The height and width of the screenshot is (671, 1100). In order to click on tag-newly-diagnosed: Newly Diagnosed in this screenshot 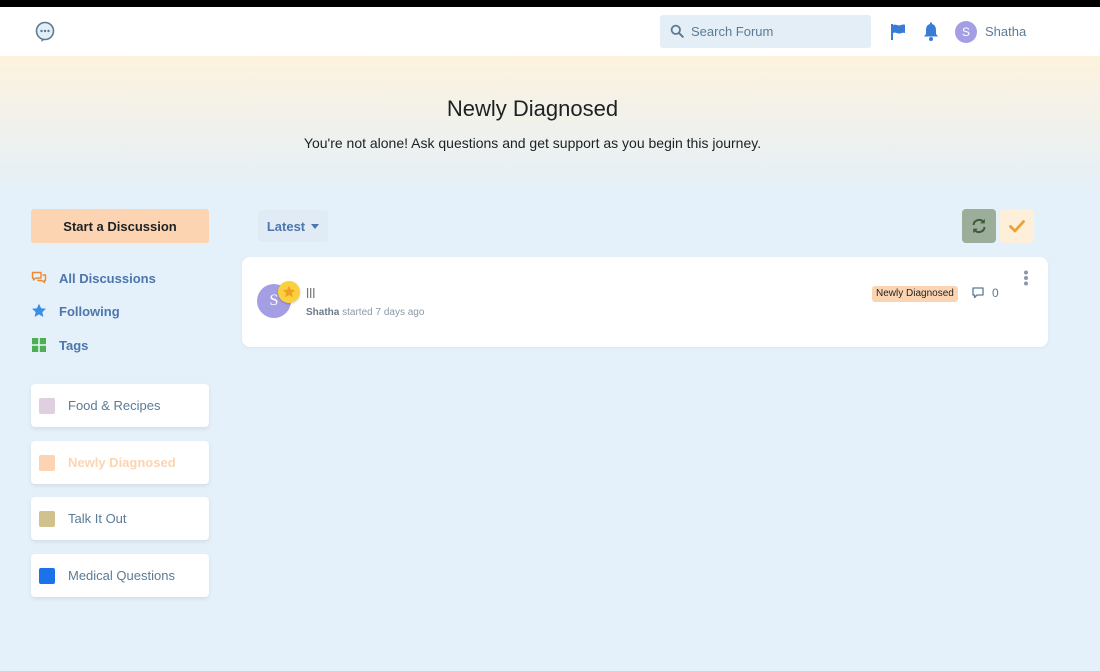, I will do `click(120, 462)`.